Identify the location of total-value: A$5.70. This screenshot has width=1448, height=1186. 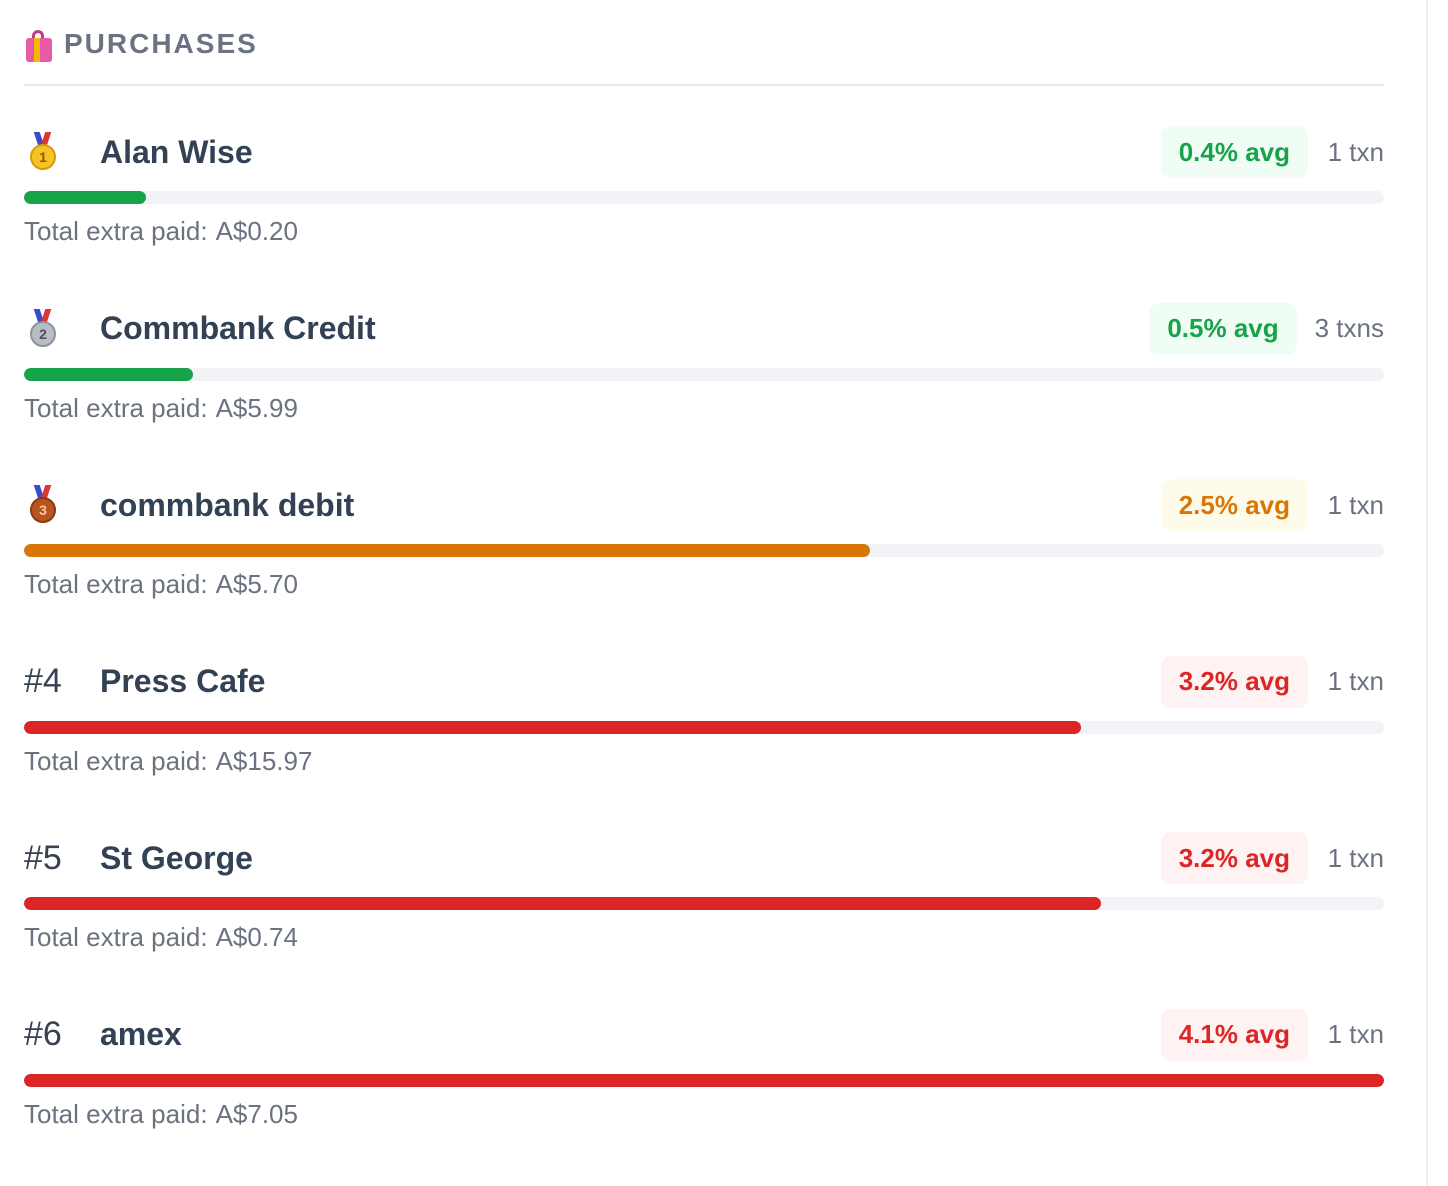
(256, 584).